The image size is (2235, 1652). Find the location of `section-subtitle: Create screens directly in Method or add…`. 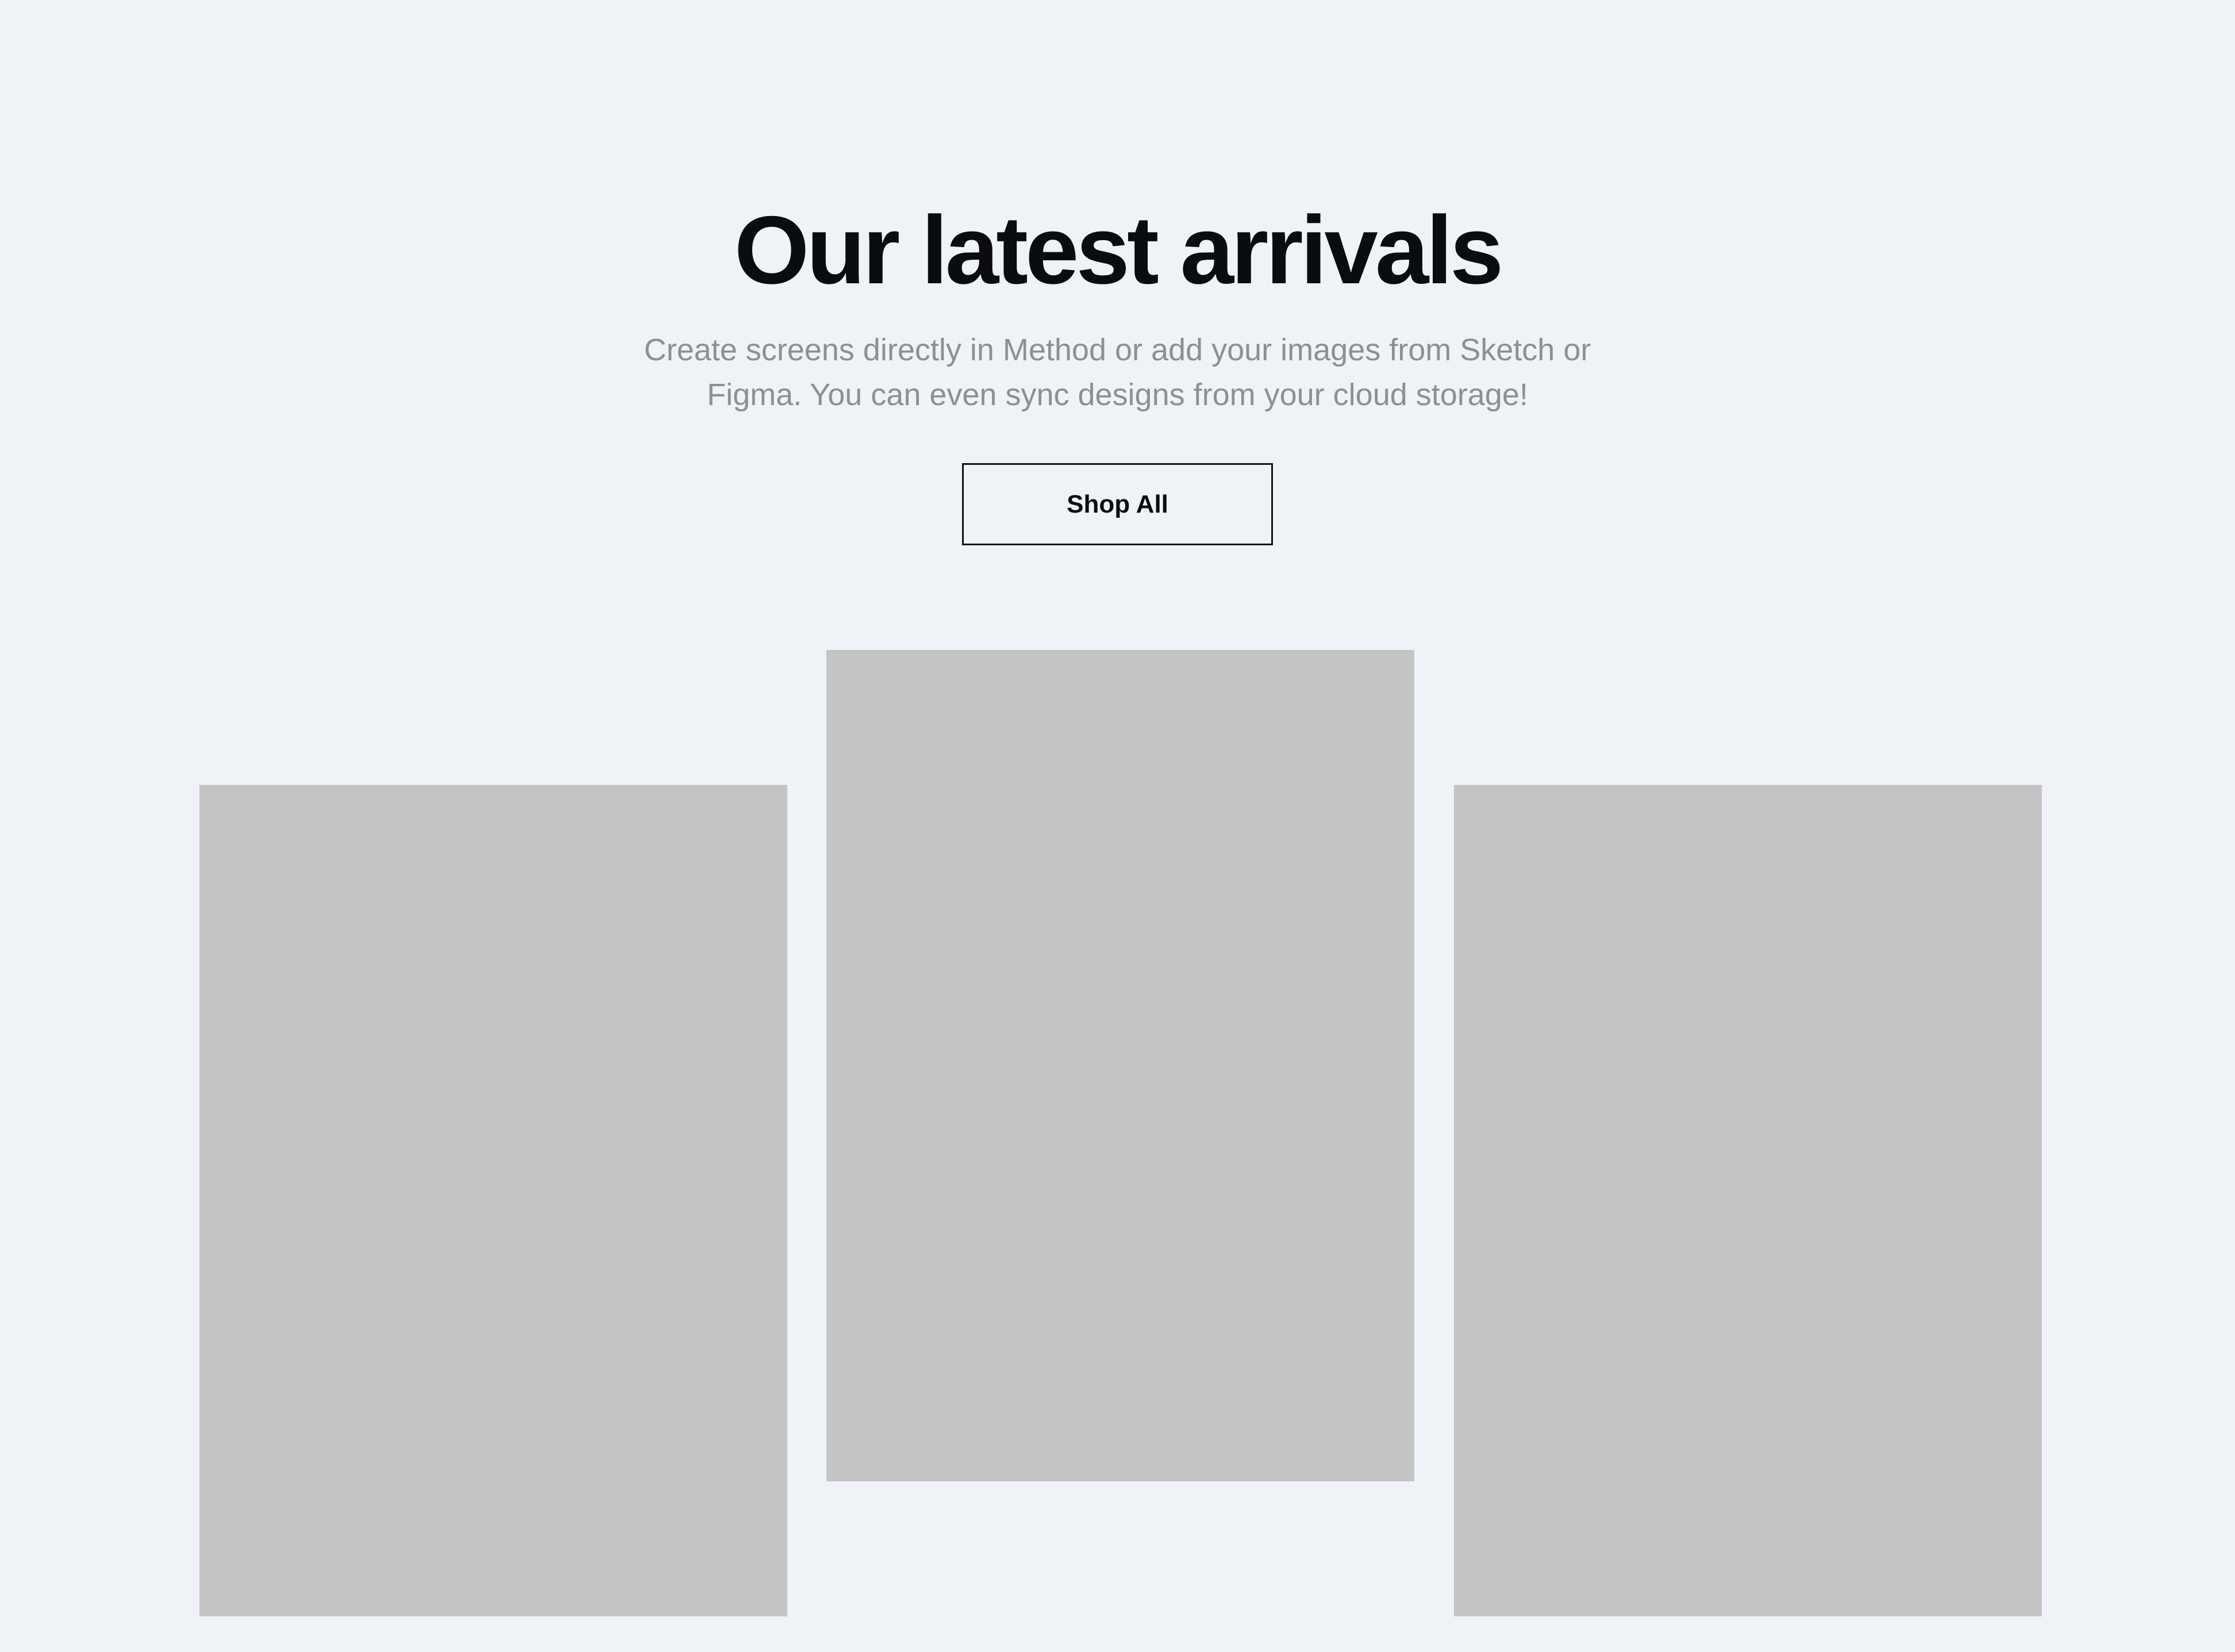

section-subtitle: Create screens directly in Method or add… is located at coordinates (1117, 372).